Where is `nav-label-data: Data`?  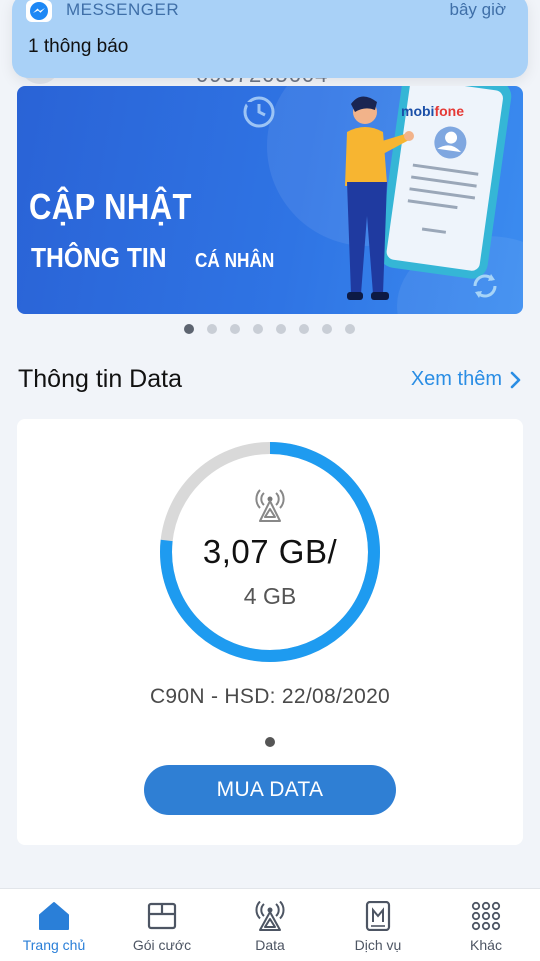
nav-label-data: Data is located at coordinates (270, 945).